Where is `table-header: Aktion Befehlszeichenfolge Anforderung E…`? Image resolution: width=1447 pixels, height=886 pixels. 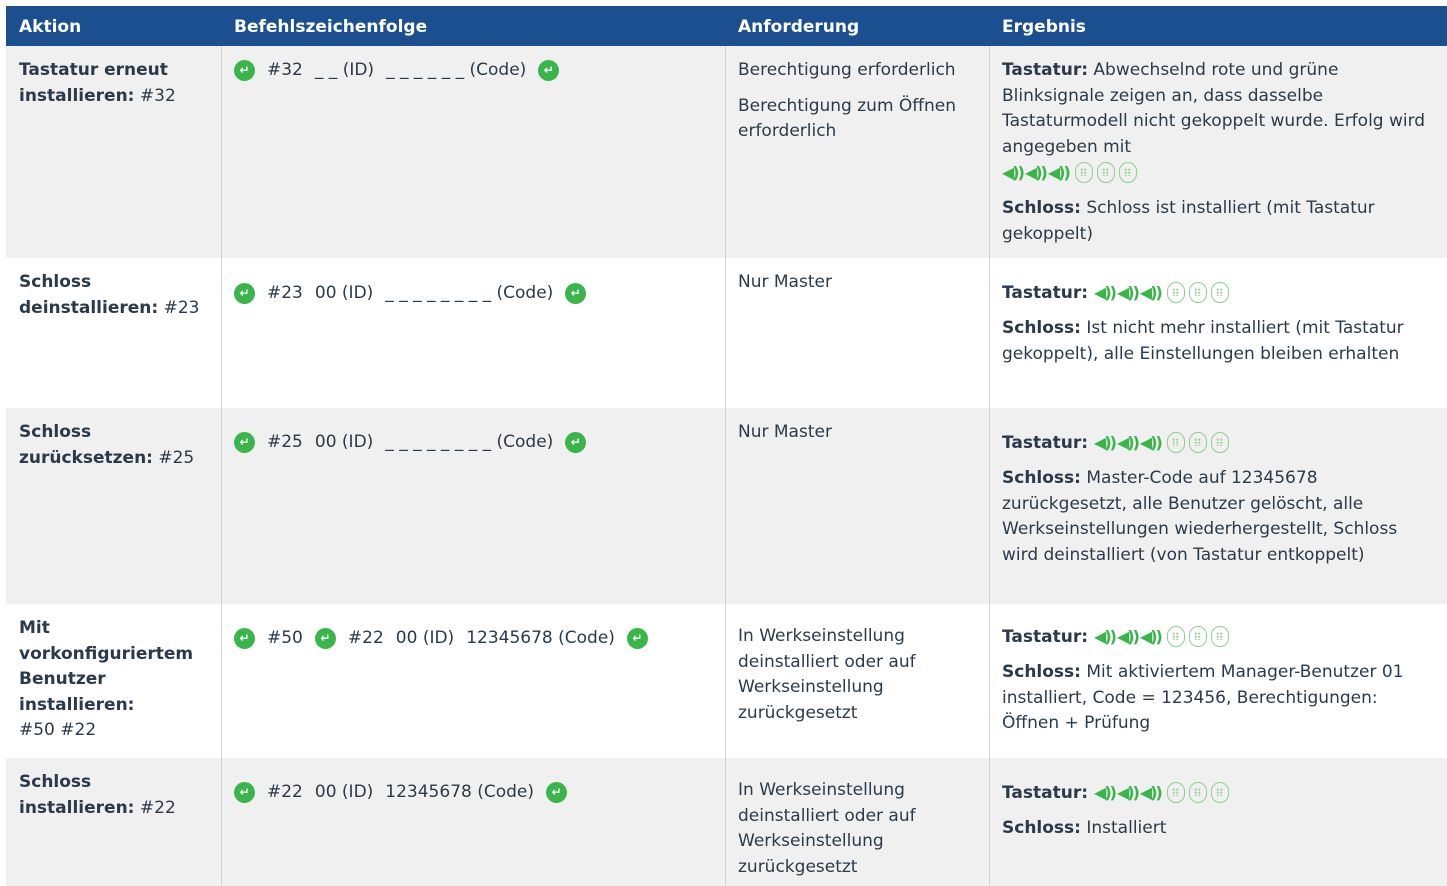
table-header: Aktion Befehlszeichenfolge Anforderung E… is located at coordinates (726, 26).